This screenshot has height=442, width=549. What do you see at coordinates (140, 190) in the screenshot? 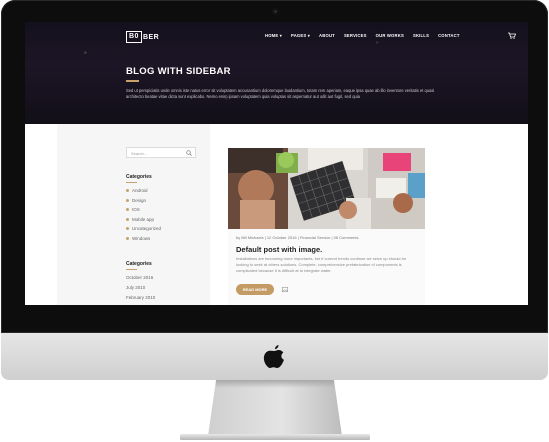
I see `category-label: Android` at bounding box center [140, 190].